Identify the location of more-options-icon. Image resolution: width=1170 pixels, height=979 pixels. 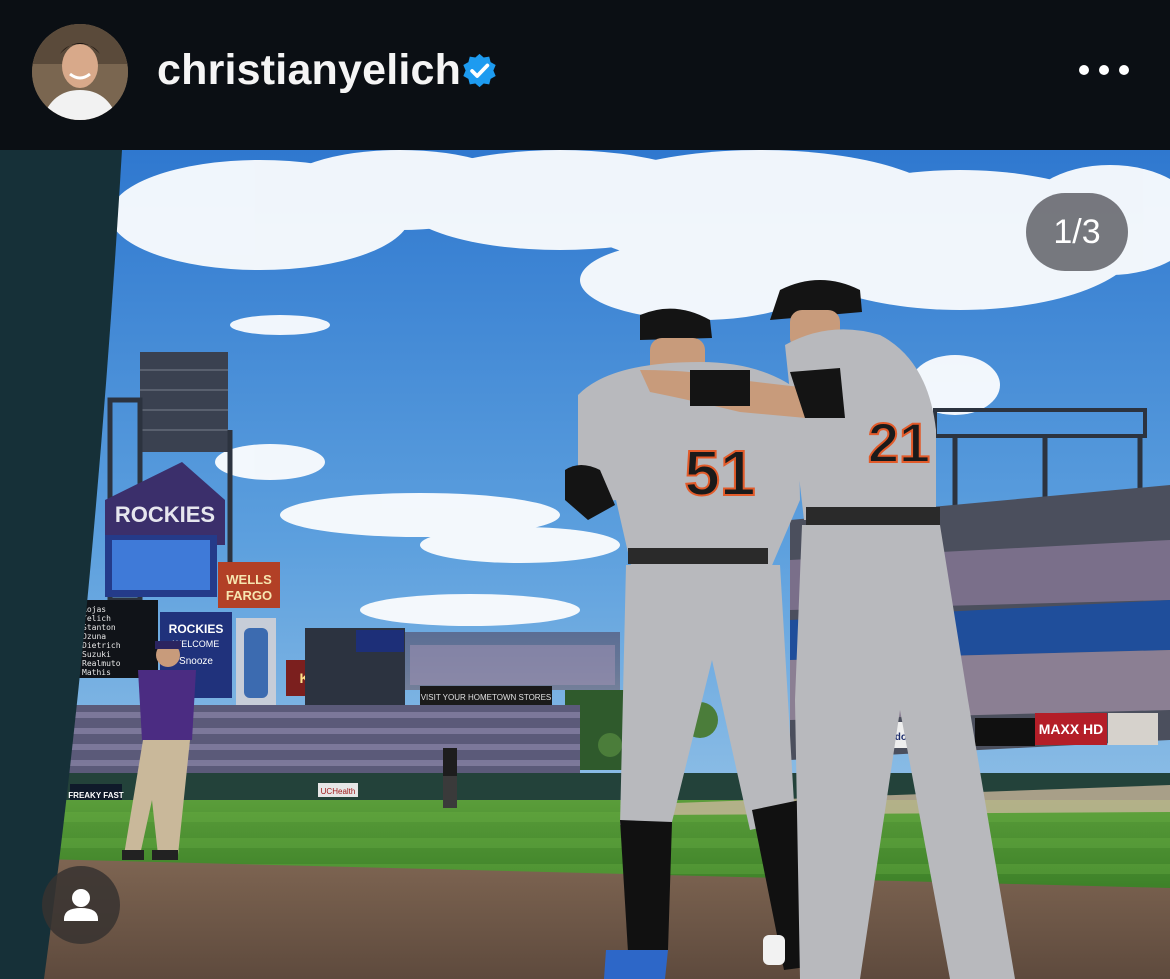
(1104, 70).